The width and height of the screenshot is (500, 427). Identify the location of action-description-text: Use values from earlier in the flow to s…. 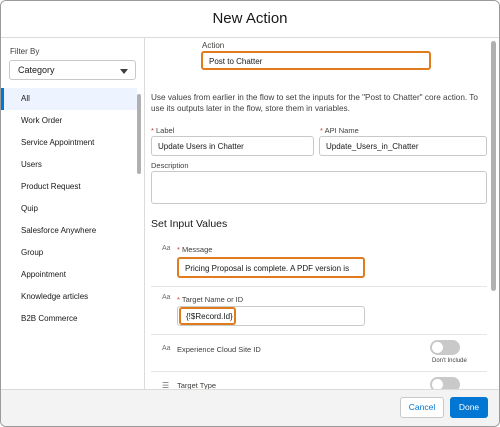
(314, 103).